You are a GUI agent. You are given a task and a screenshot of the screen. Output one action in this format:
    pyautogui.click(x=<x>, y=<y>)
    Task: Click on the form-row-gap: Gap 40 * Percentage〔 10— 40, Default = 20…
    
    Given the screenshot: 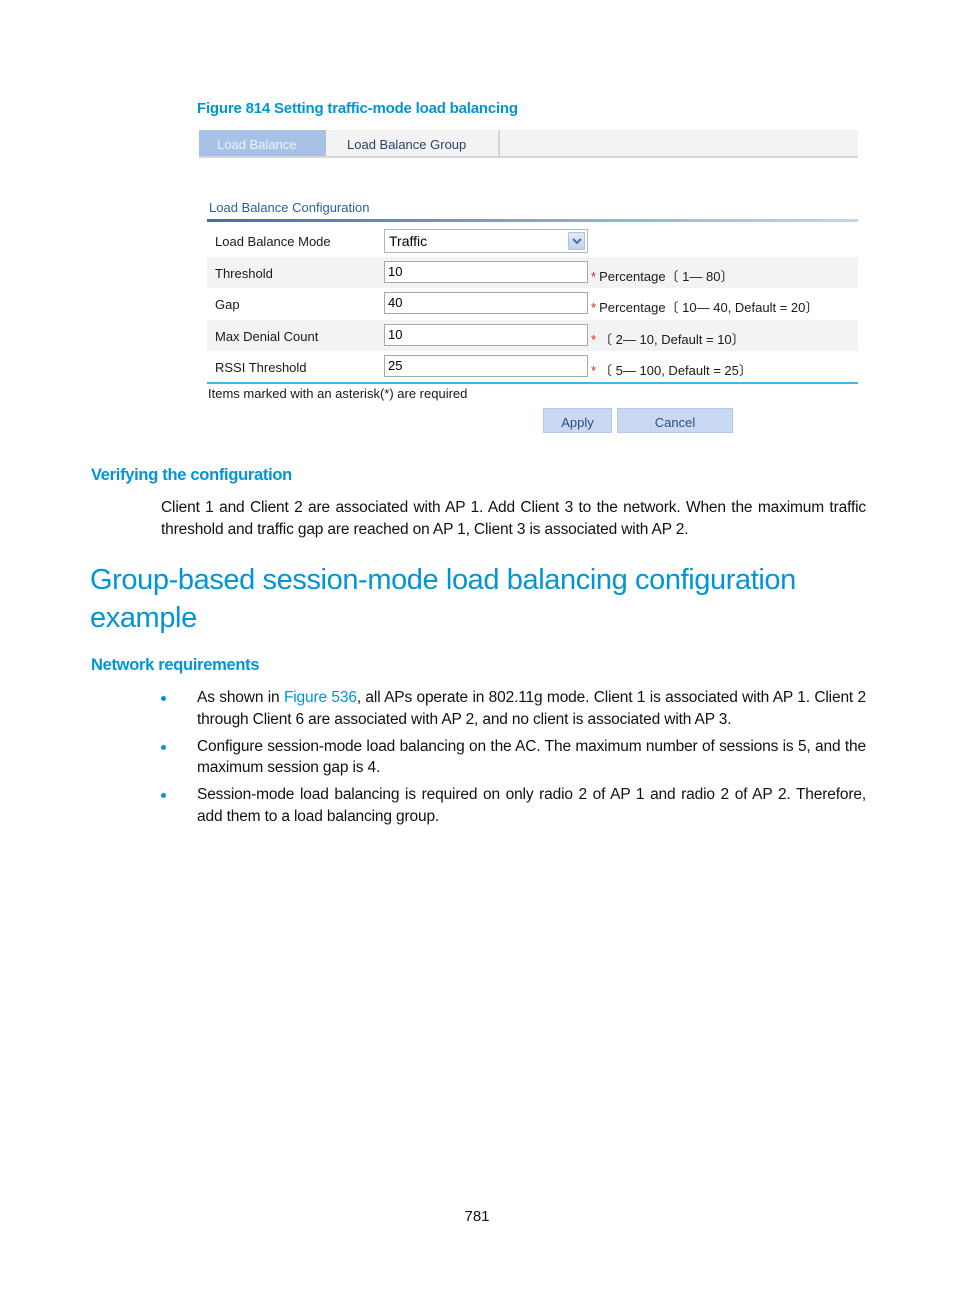 What is the action you would take?
    pyautogui.click(x=532, y=304)
    